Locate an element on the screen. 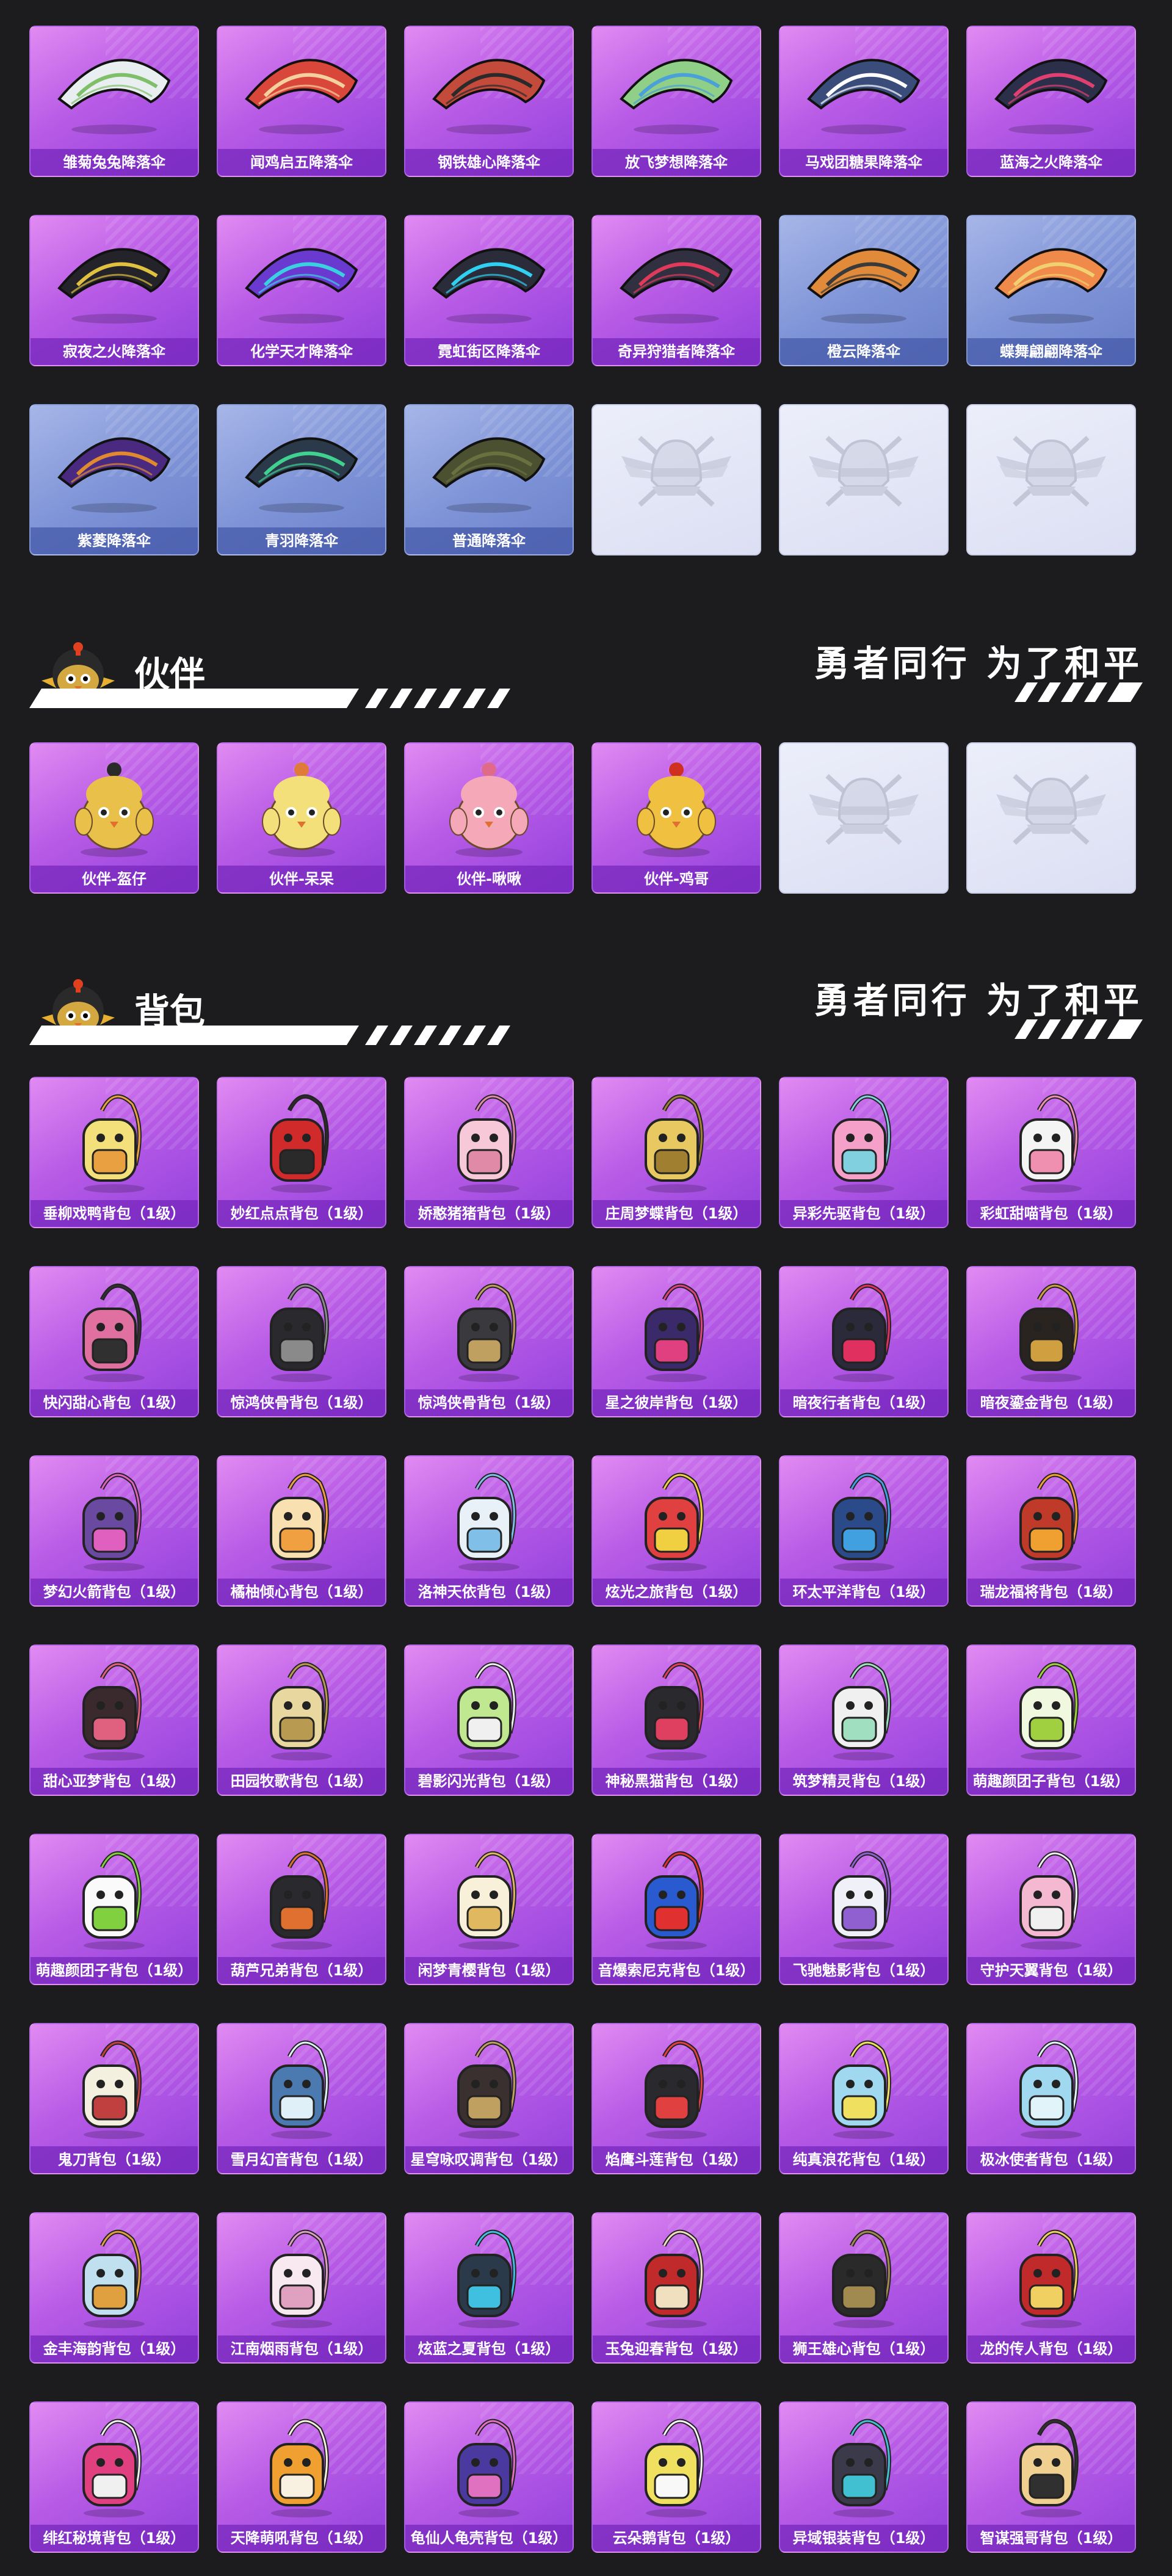  partner-card: 伙伴-呆呆 is located at coordinates (302, 818).